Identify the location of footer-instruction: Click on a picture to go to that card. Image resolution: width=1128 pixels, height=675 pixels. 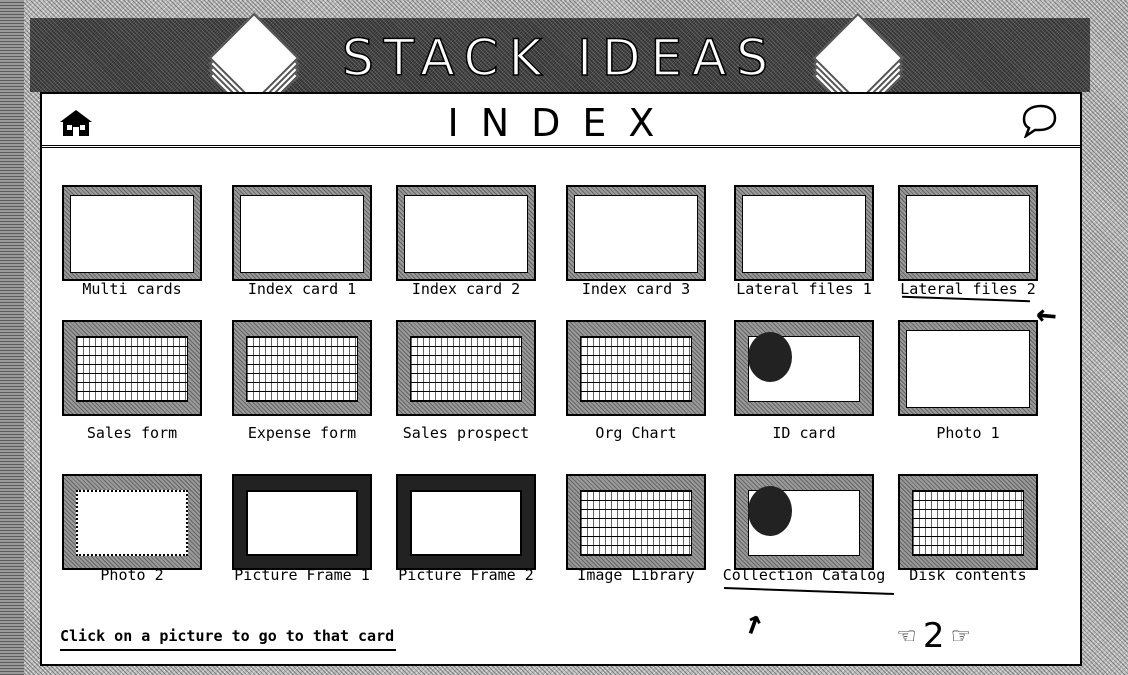
(228, 638).